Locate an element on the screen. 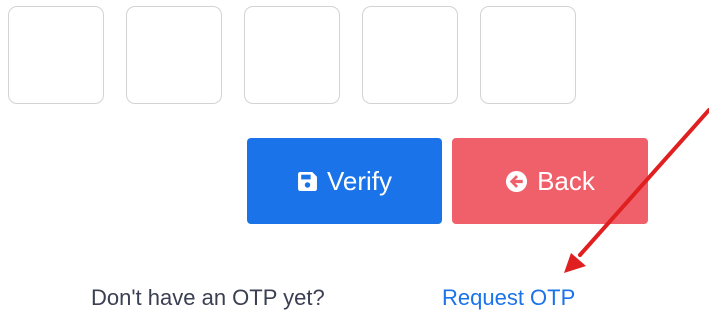  verify-button: Verify is located at coordinates (344, 181).